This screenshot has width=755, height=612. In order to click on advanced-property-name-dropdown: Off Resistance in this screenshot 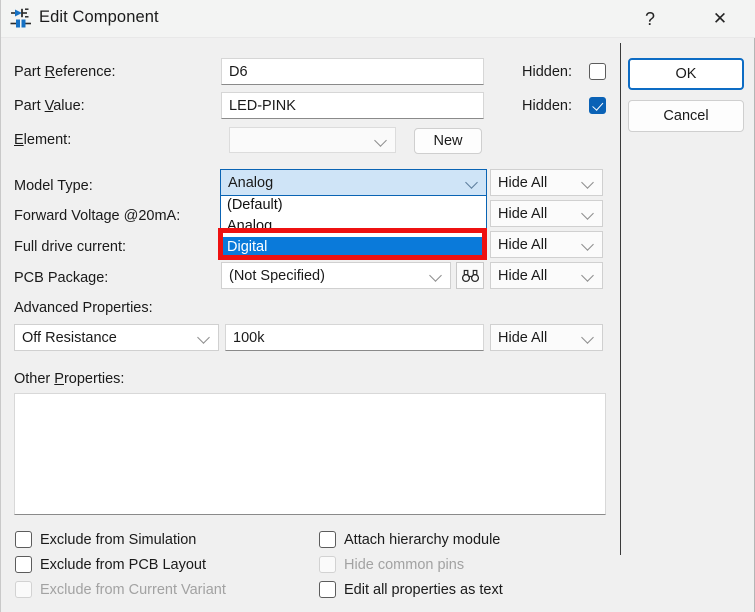, I will do `click(116, 337)`.